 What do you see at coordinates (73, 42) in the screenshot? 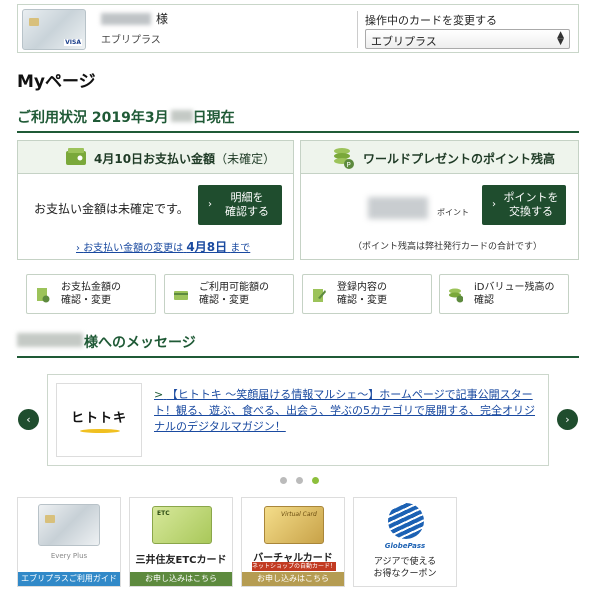
I see `visa-logo: VISA` at bounding box center [73, 42].